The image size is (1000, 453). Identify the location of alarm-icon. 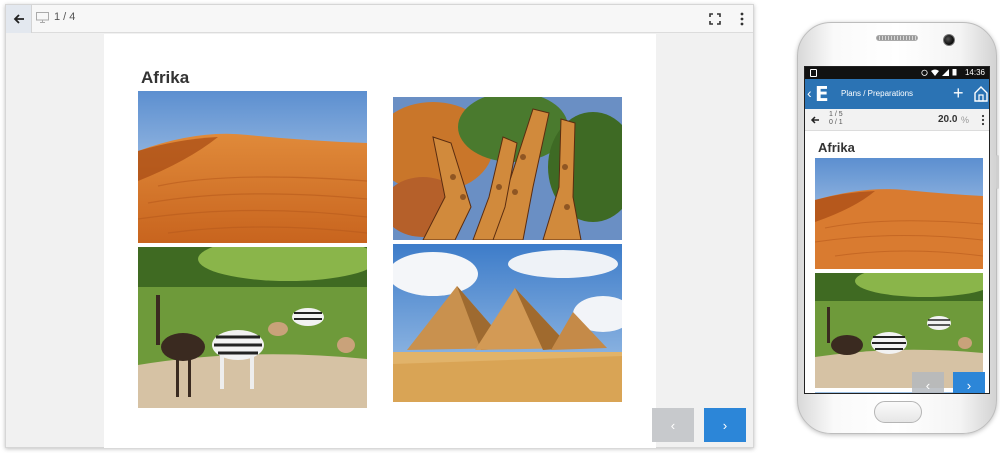
(924, 72).